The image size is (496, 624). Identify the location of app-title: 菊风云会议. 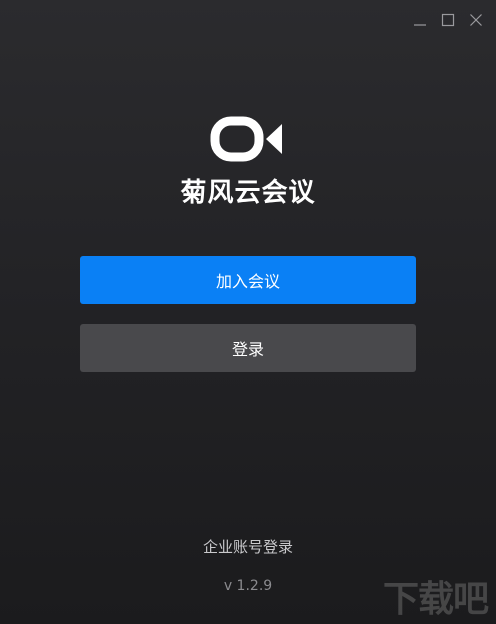
(248, 193).